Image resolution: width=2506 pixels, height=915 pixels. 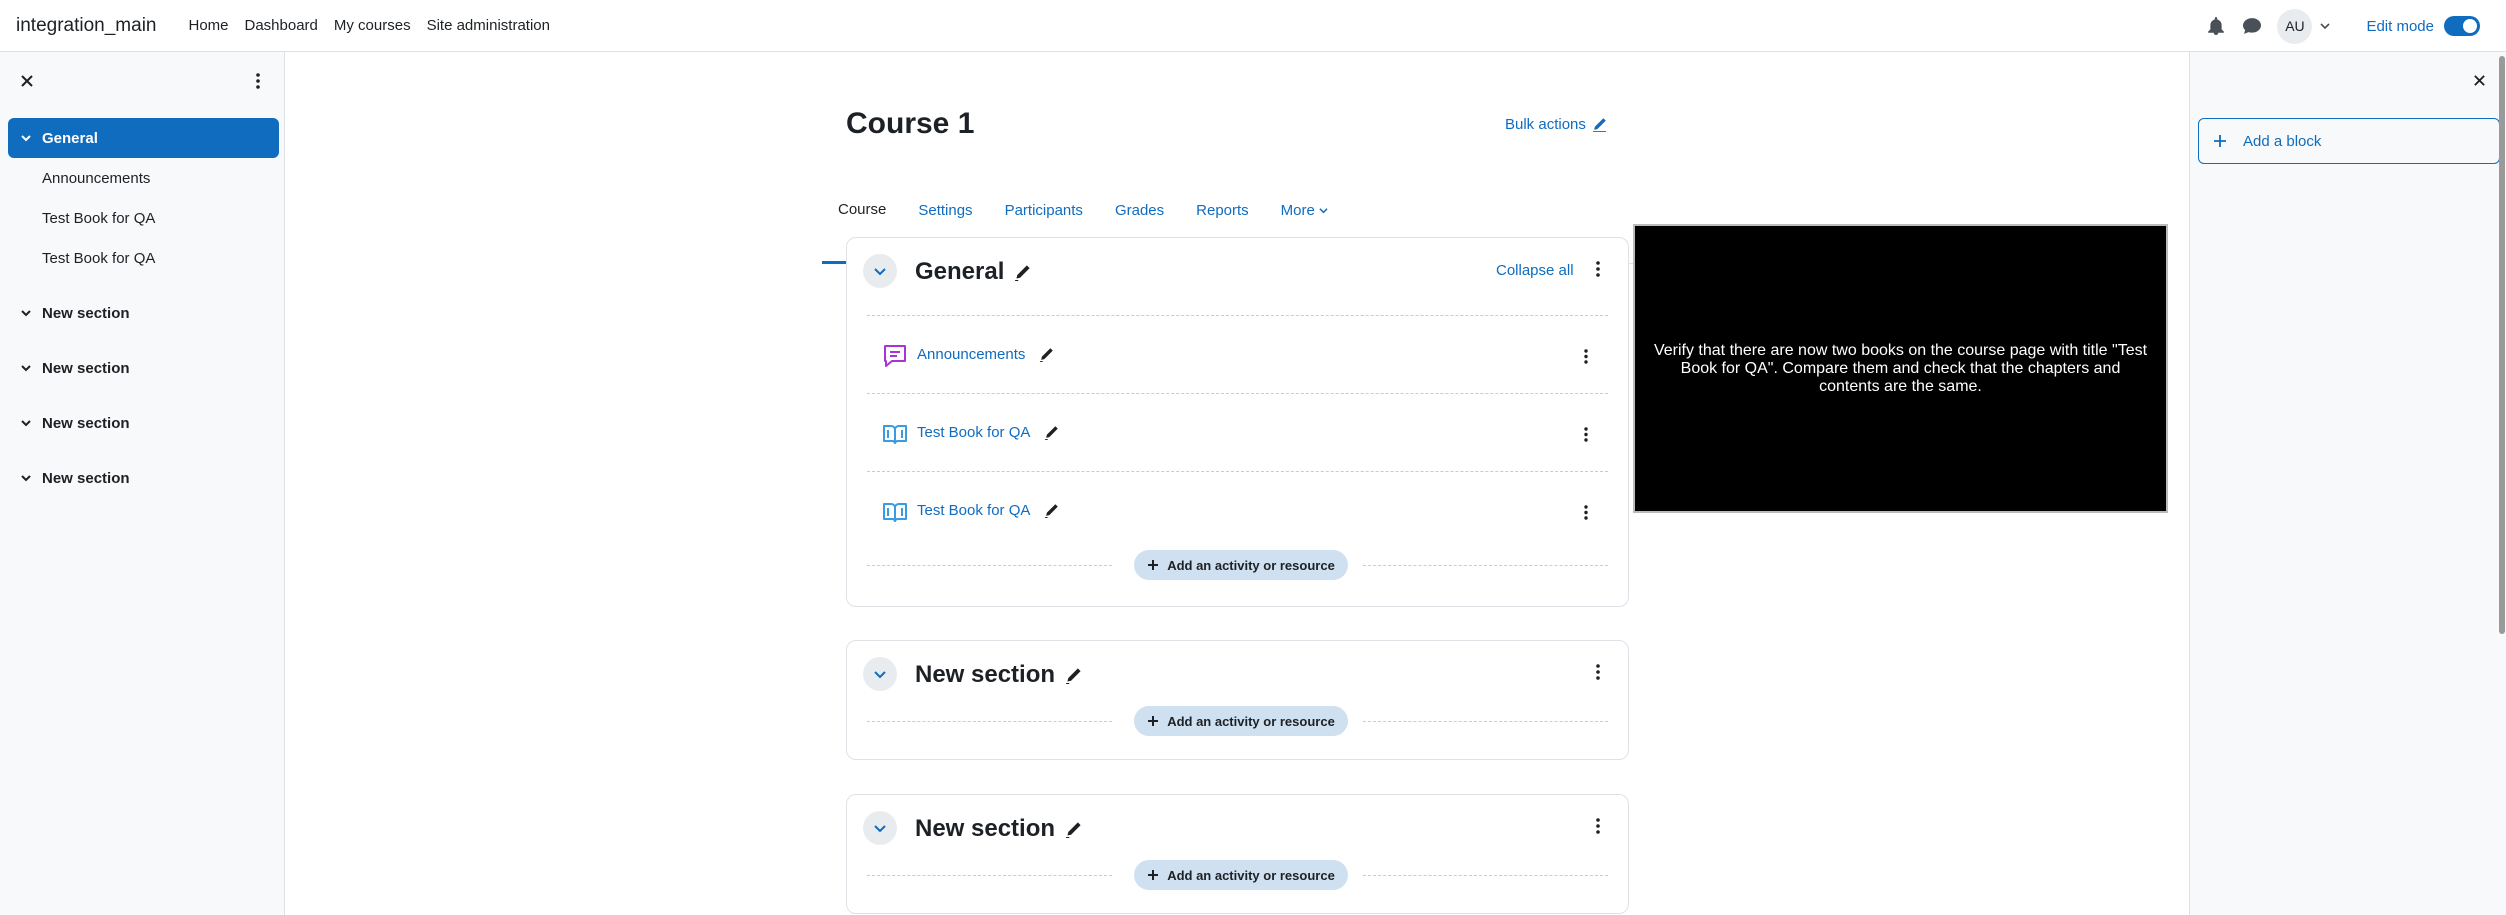 What do you see at coordinates (1153, 721) in the screenshot?
I see `plus-icon` at bounding box center [1153, 721].